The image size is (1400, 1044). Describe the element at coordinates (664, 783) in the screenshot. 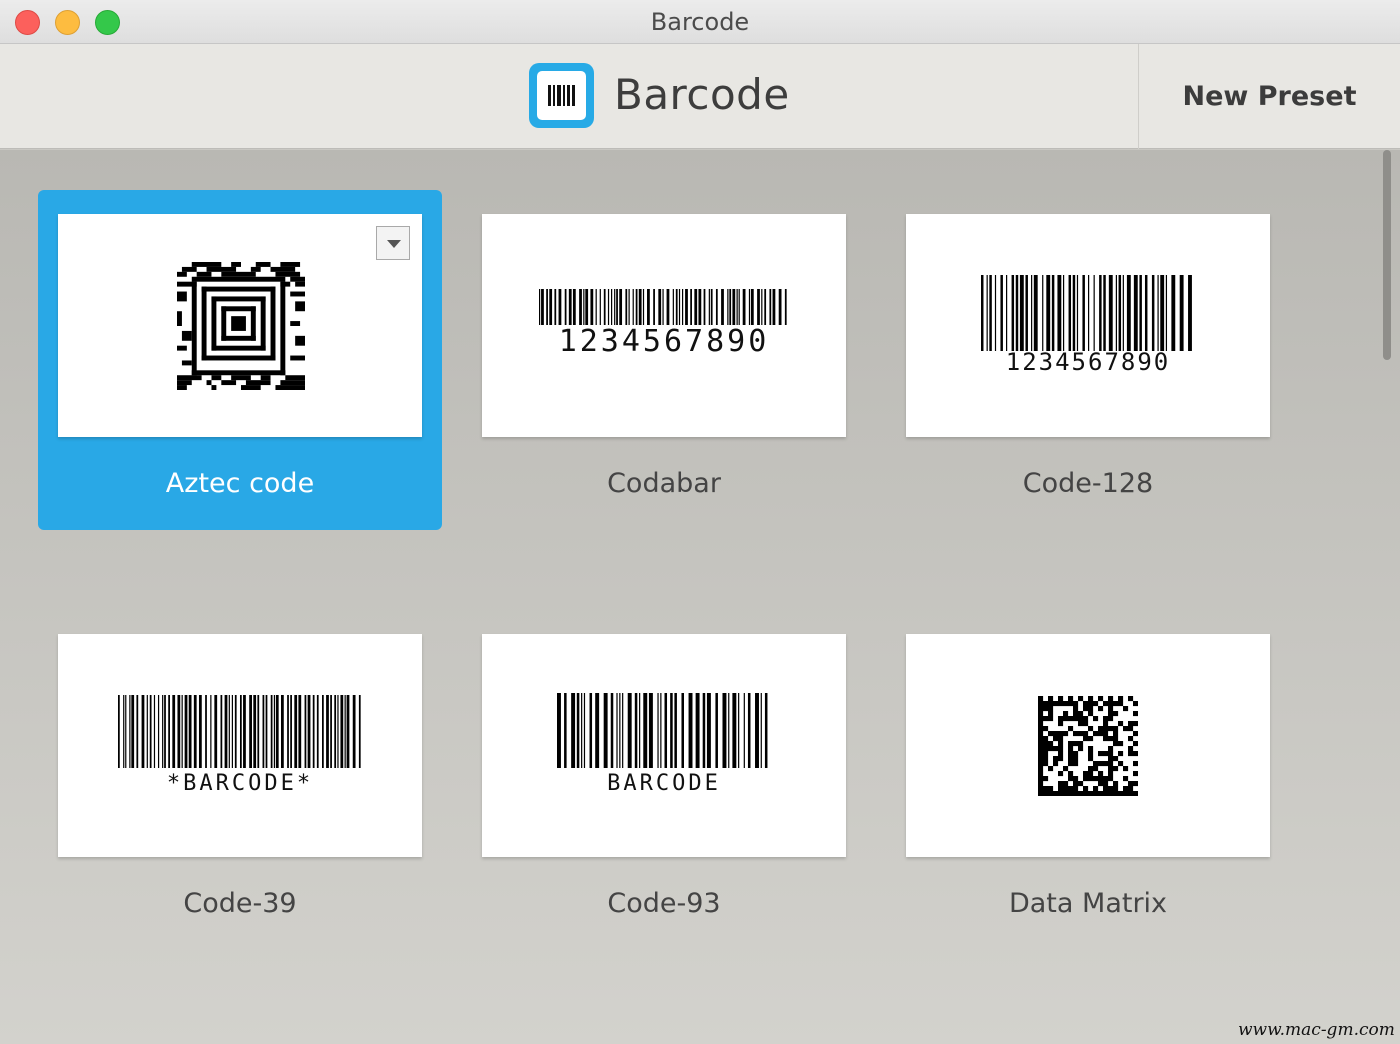

I see `code-93-human-readable: BARCODE` at that location.